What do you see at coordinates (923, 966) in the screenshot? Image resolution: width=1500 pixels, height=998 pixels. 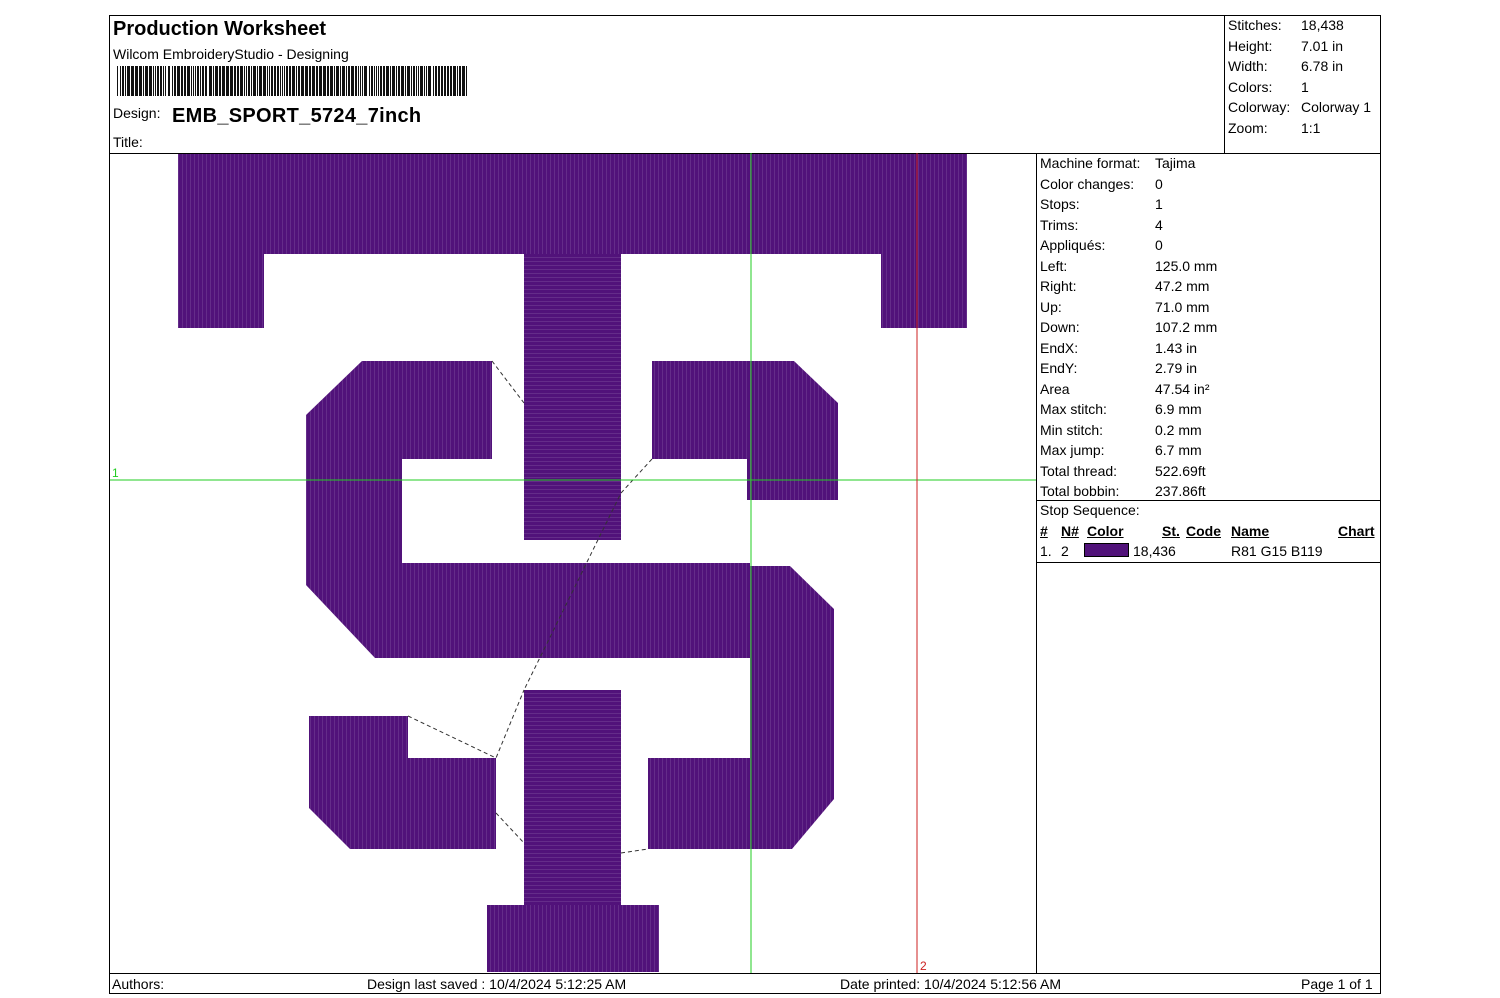 I see `guide-2-label: 2` at bounding box center [923, 966].